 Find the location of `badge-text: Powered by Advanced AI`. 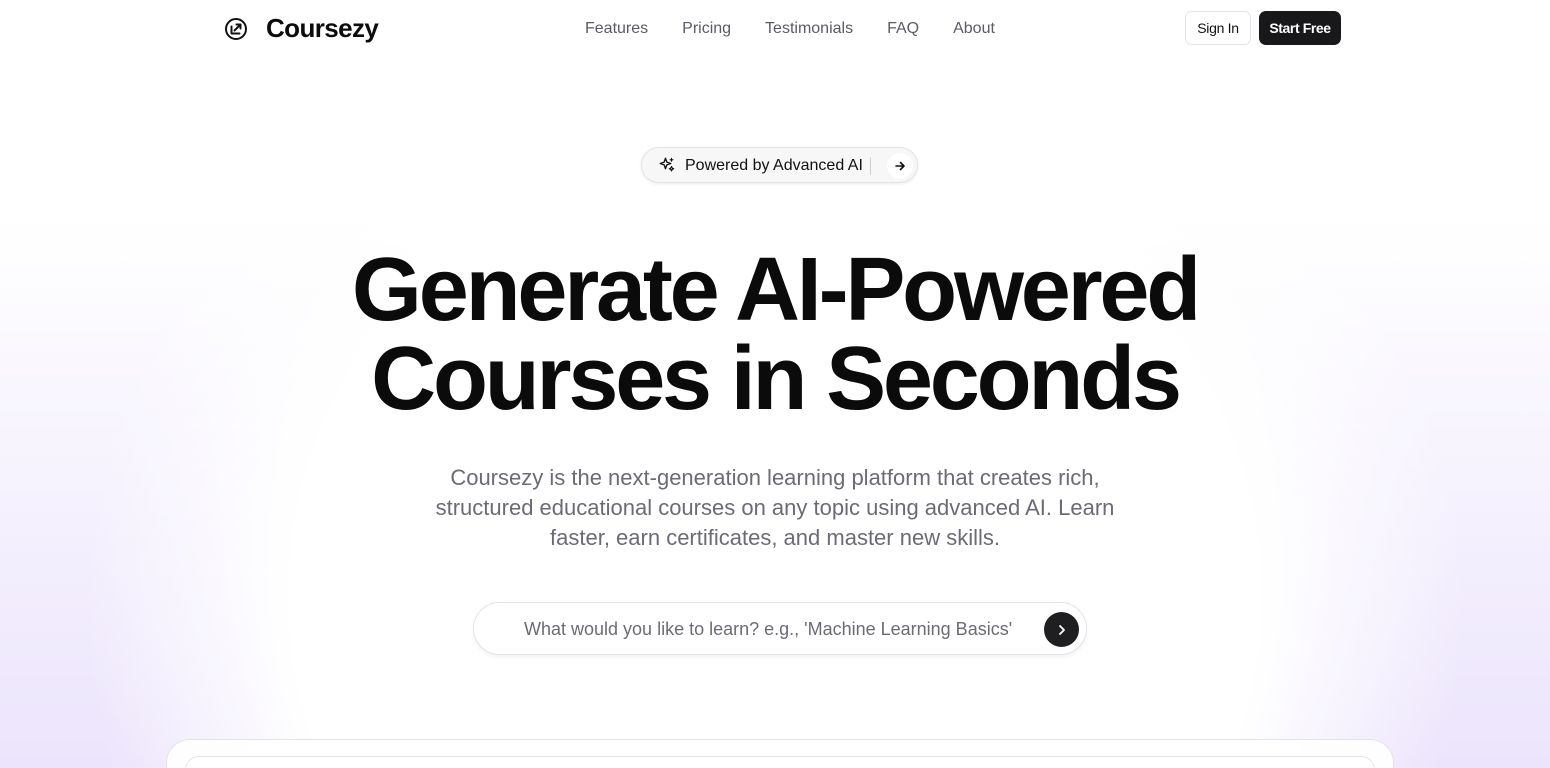

badge-text: Powered by Advanced AI is located at coordinates (774, 165).